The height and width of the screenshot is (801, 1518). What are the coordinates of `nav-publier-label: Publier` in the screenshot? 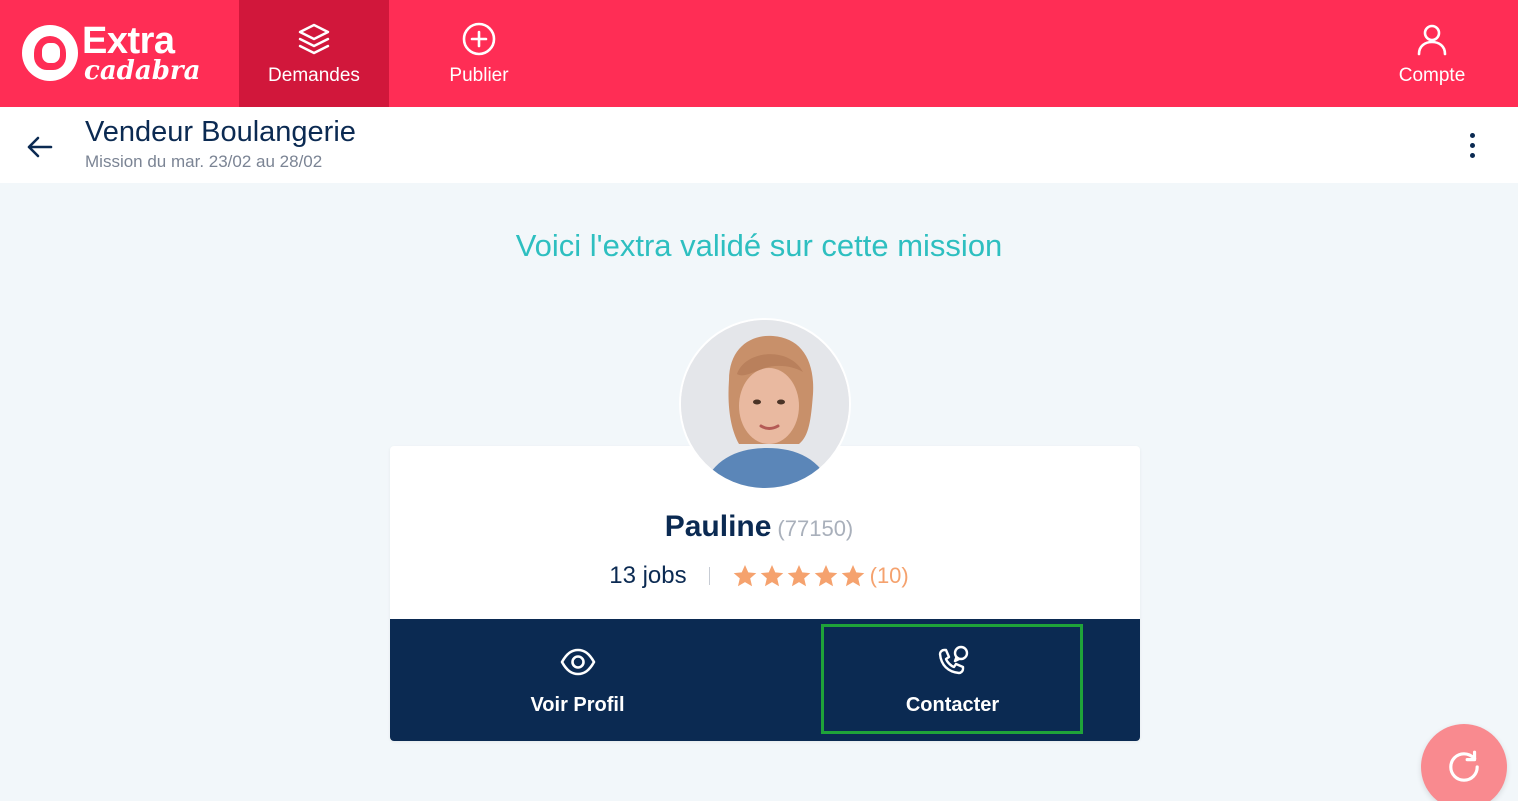 It's located at (479, 75).